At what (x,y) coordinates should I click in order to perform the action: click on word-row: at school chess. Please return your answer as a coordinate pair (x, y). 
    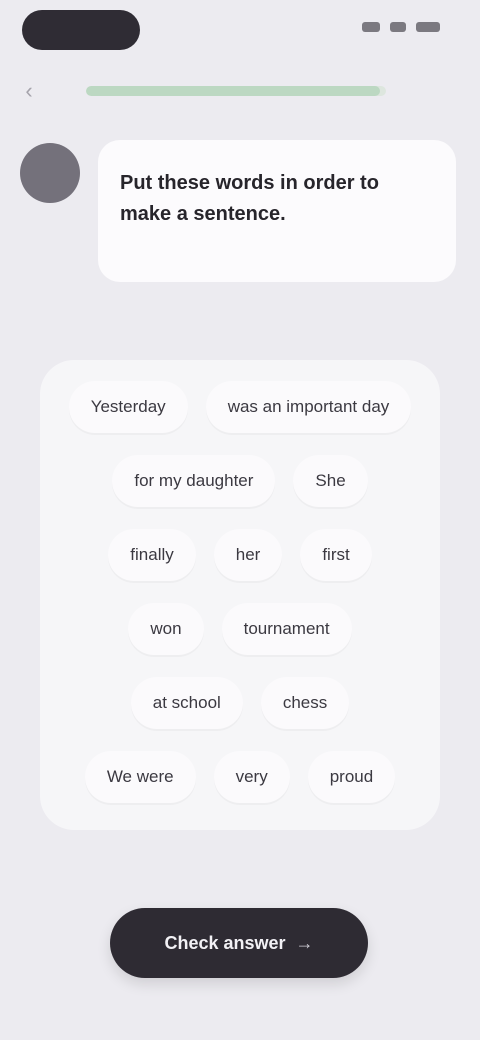
    Looking at the image, I should click on (240, 703).